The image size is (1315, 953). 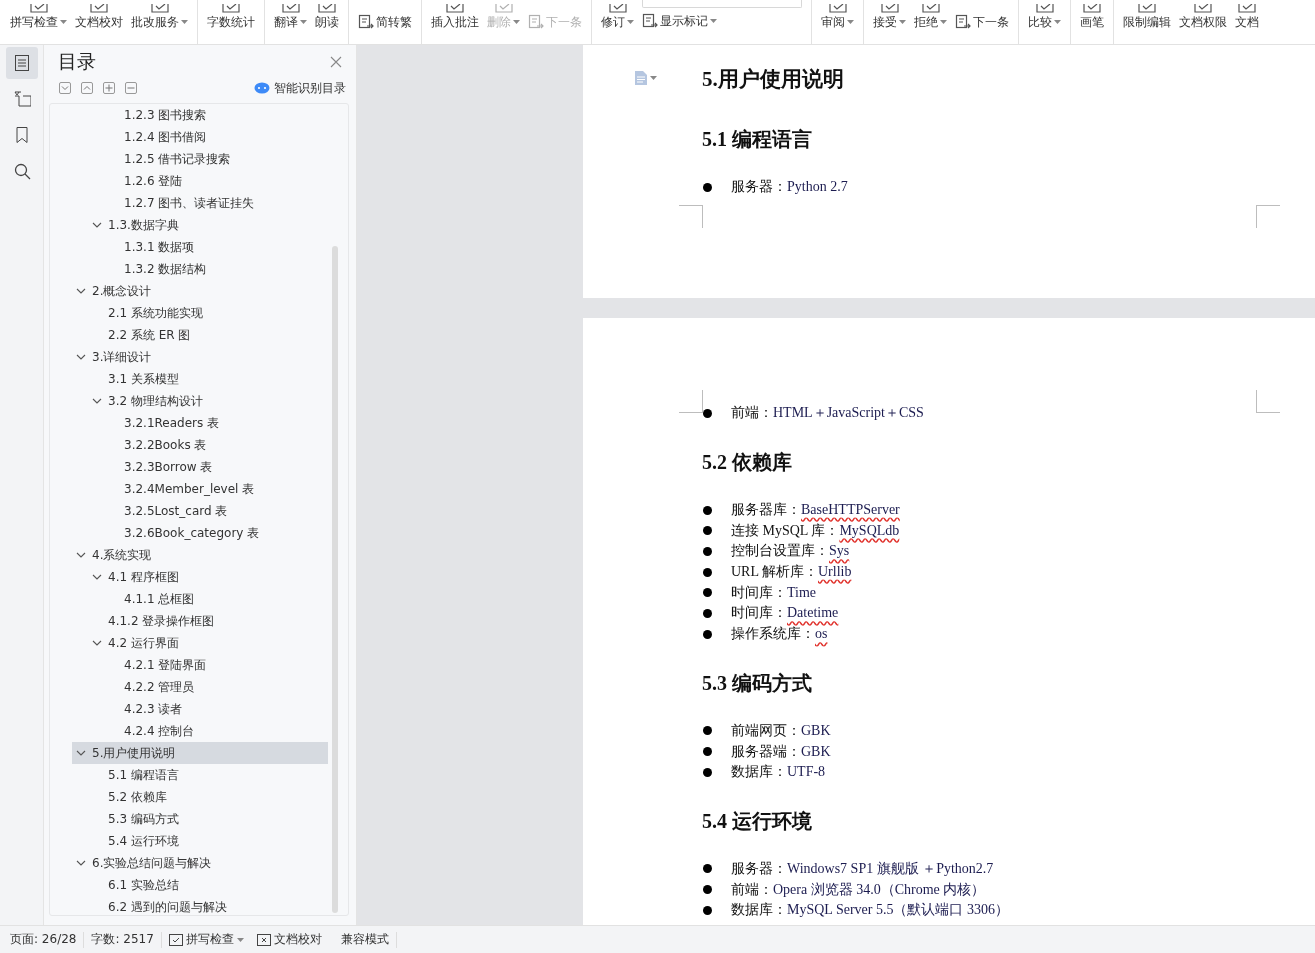 What do you see at coordinates (216, 115) in the screenshot?
I see `toc-item: 1.2.3 图书搜索` at bounding box center [216, 115].